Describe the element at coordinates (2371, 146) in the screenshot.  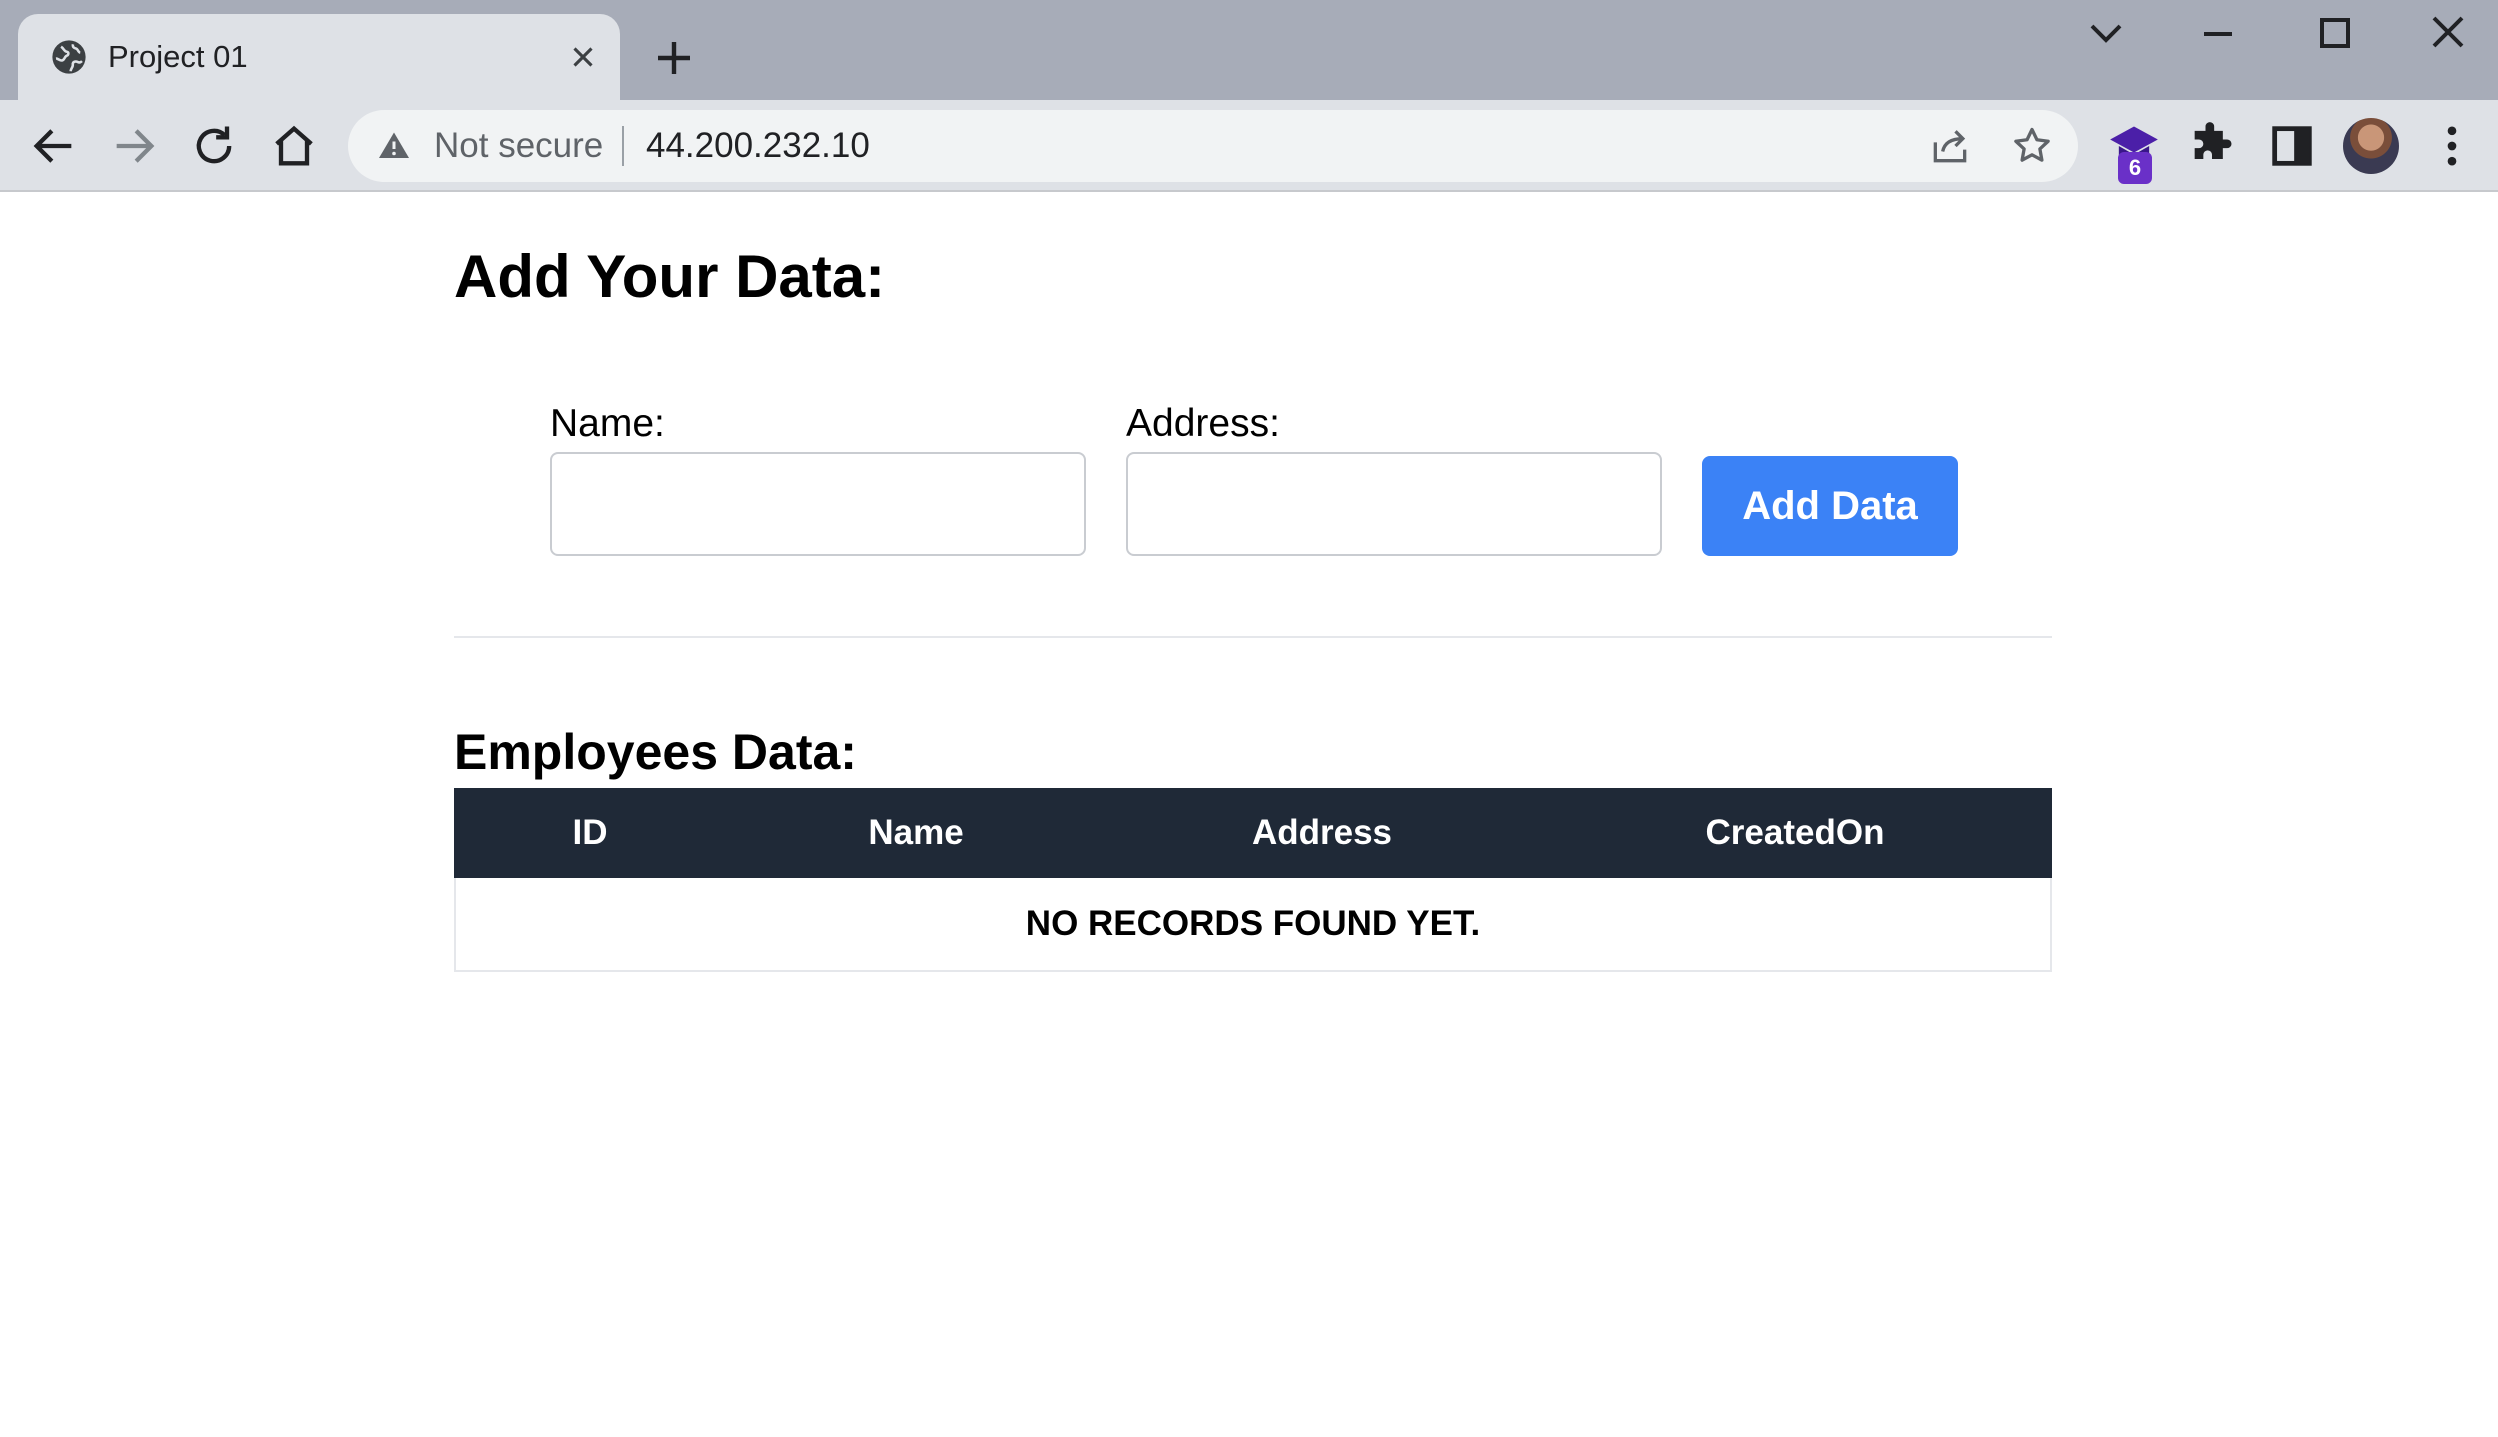
I see `profile-avatar` at that location.